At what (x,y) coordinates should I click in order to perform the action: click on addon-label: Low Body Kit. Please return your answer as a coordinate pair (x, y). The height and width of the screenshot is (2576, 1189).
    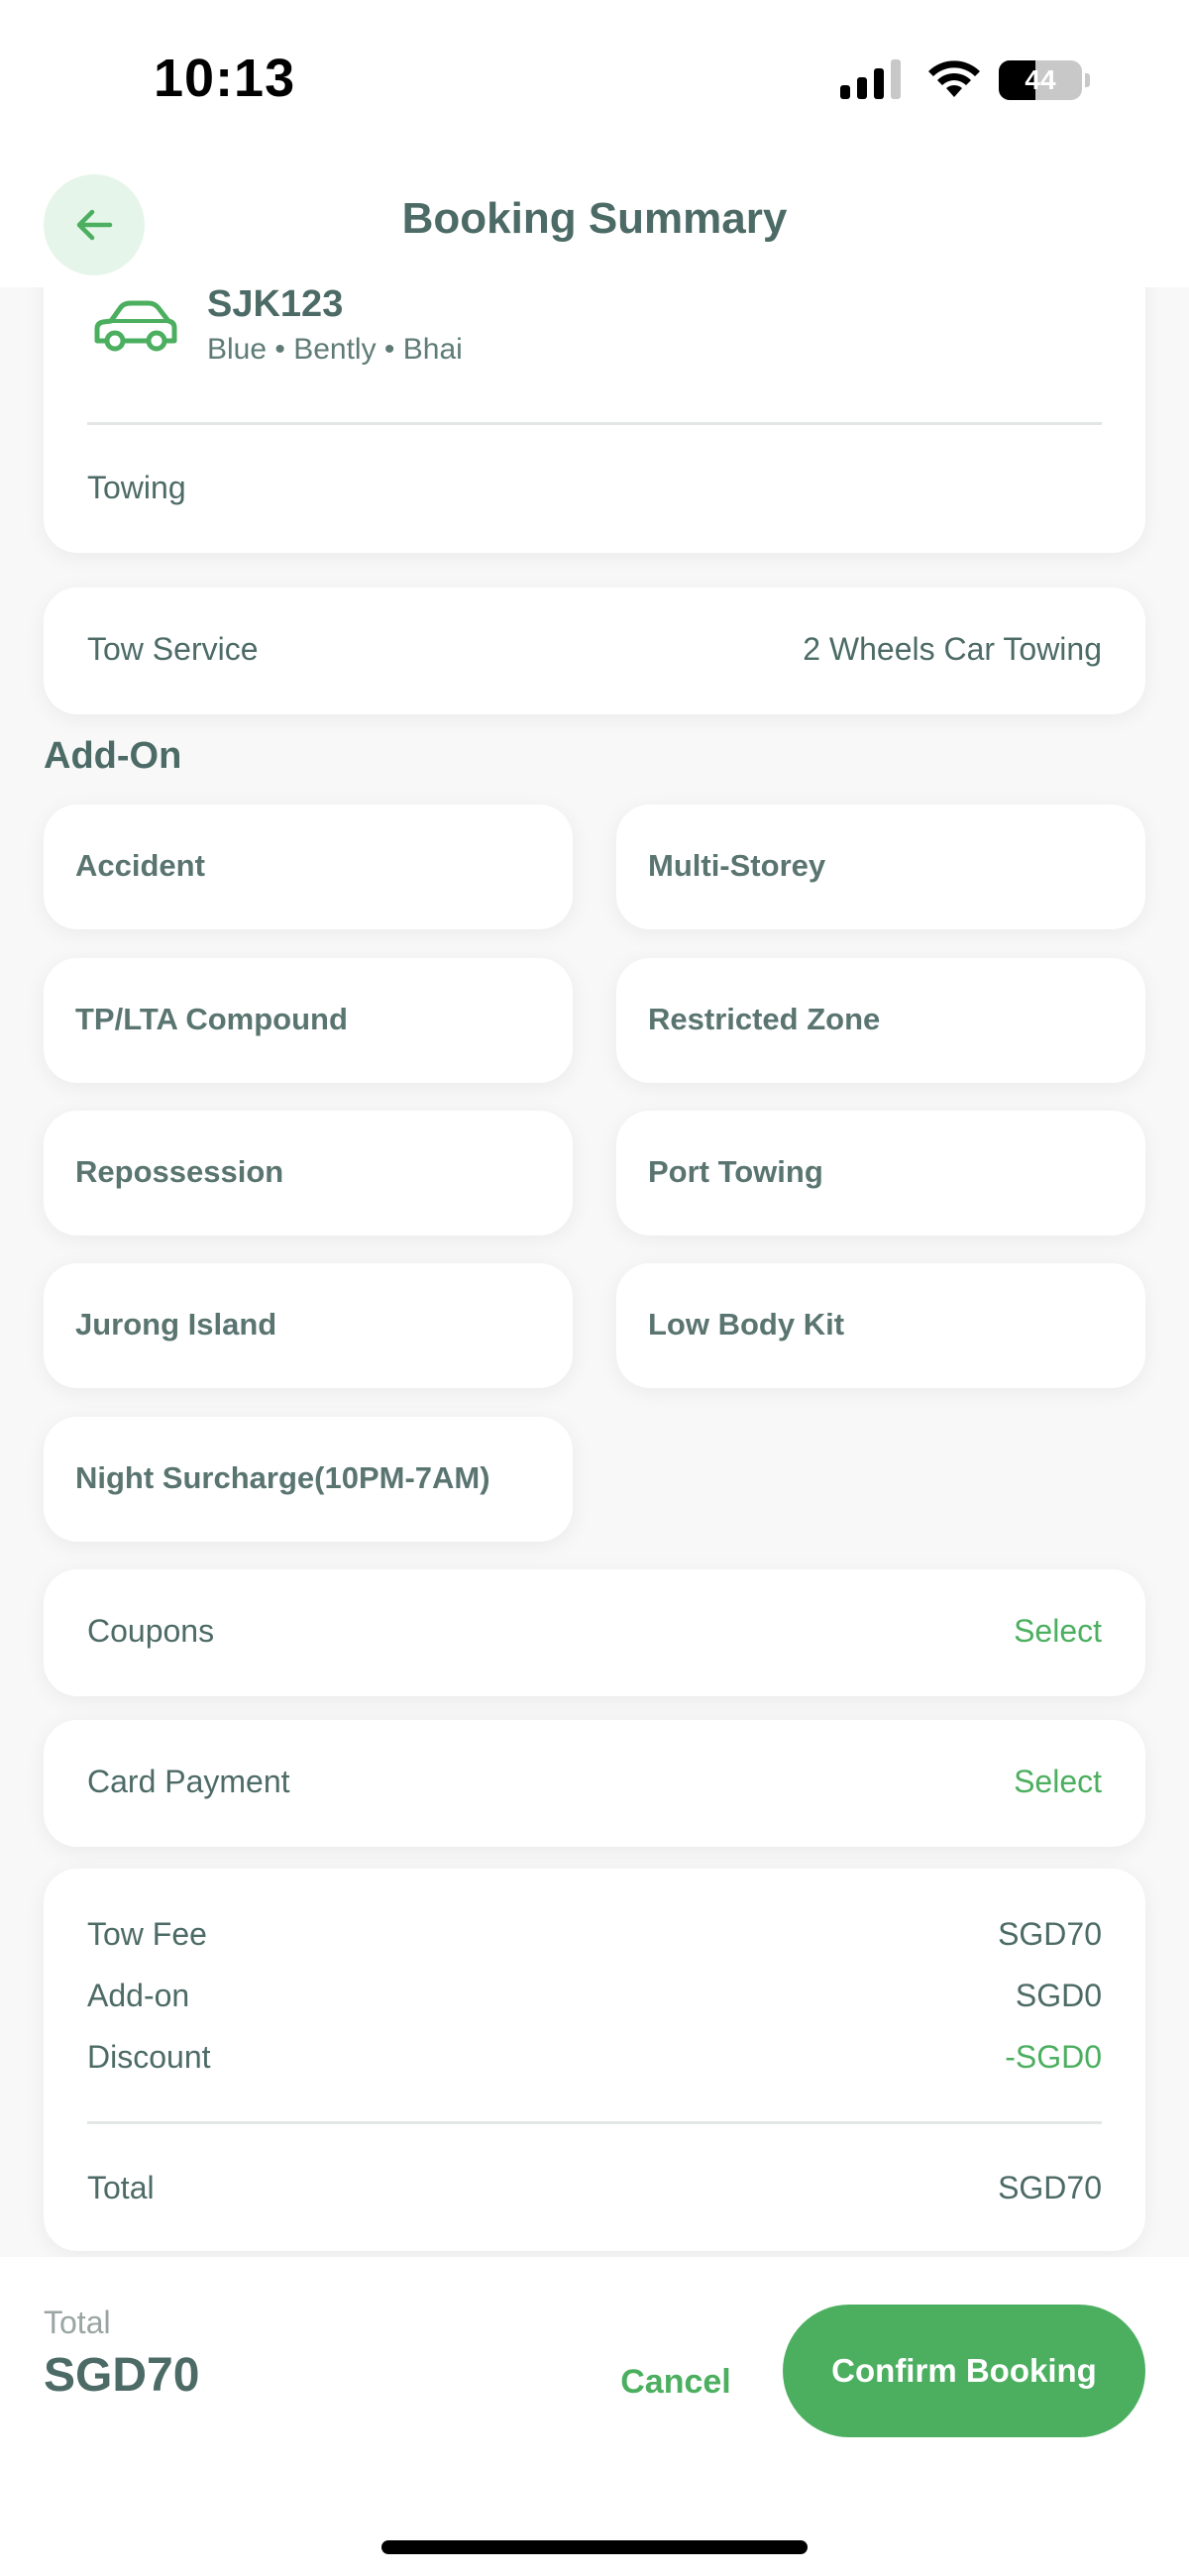
    Looking at the image, I should click on (746, 1325).